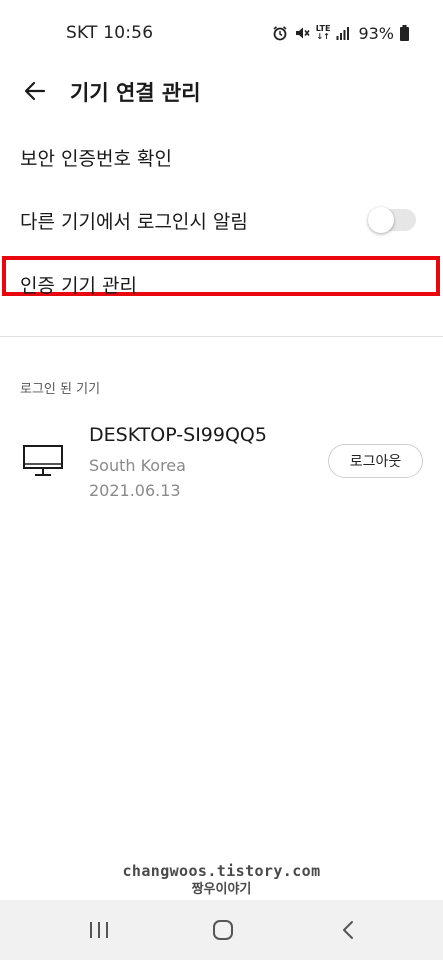  Describe the element at coordinates (404, 33) in the screenshot. I see `battery-icon` at that location.